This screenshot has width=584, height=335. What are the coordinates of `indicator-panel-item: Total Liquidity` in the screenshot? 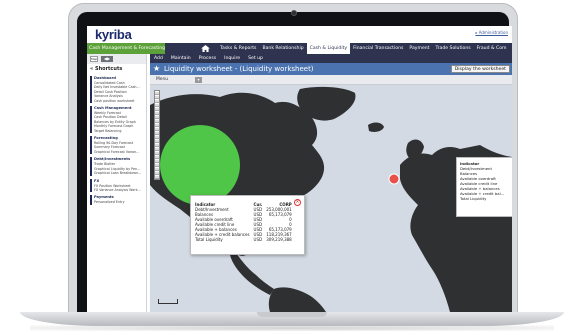 It's located at (473, 198).